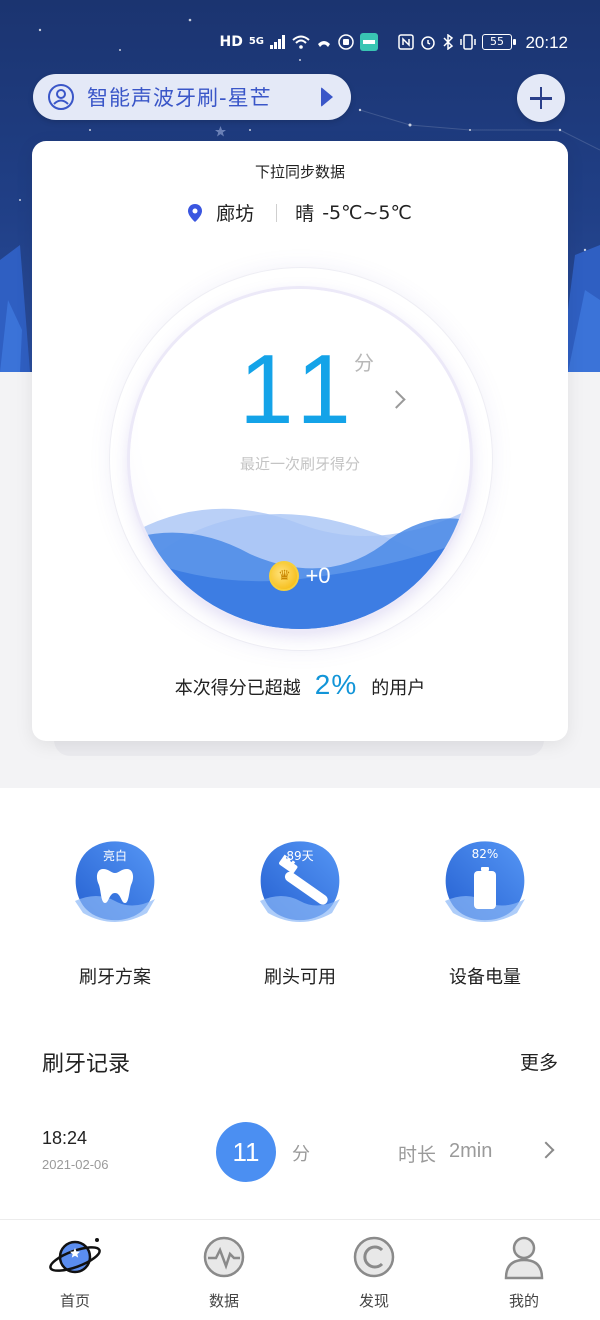 This screenshot has width=600, height=1320. What do you see at coordinates (541, 98) in the screenshot?
I see `add-device-button` at bounding box center [541, 98].